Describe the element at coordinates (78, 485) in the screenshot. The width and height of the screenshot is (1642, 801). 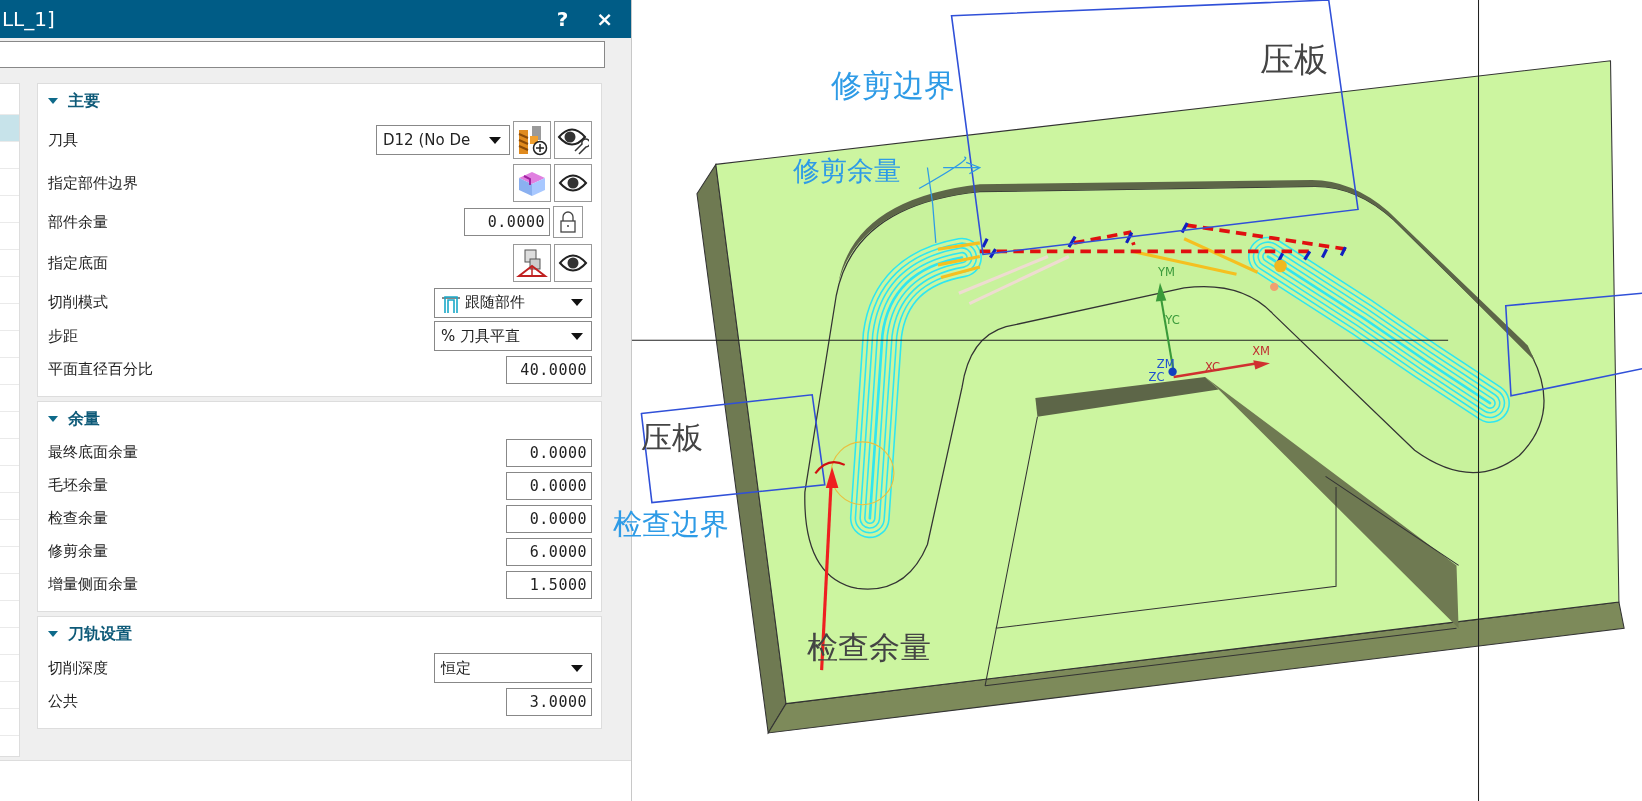
I see `field-label: 毛坯余量` at that location.